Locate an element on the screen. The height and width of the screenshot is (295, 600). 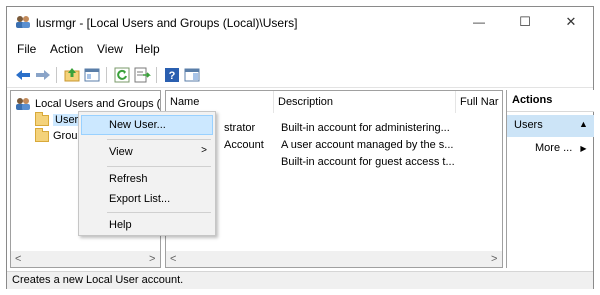
users-app-icon is located at coordinates (23, 22).